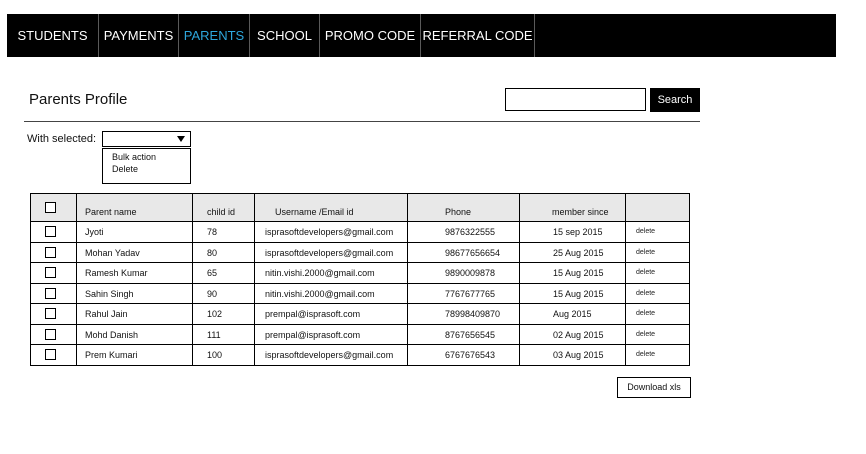  What do you see at coordinates (470, 355) in the screenshot?
I see `cell-phone: 6767676543` at bounding box center [470, 355].